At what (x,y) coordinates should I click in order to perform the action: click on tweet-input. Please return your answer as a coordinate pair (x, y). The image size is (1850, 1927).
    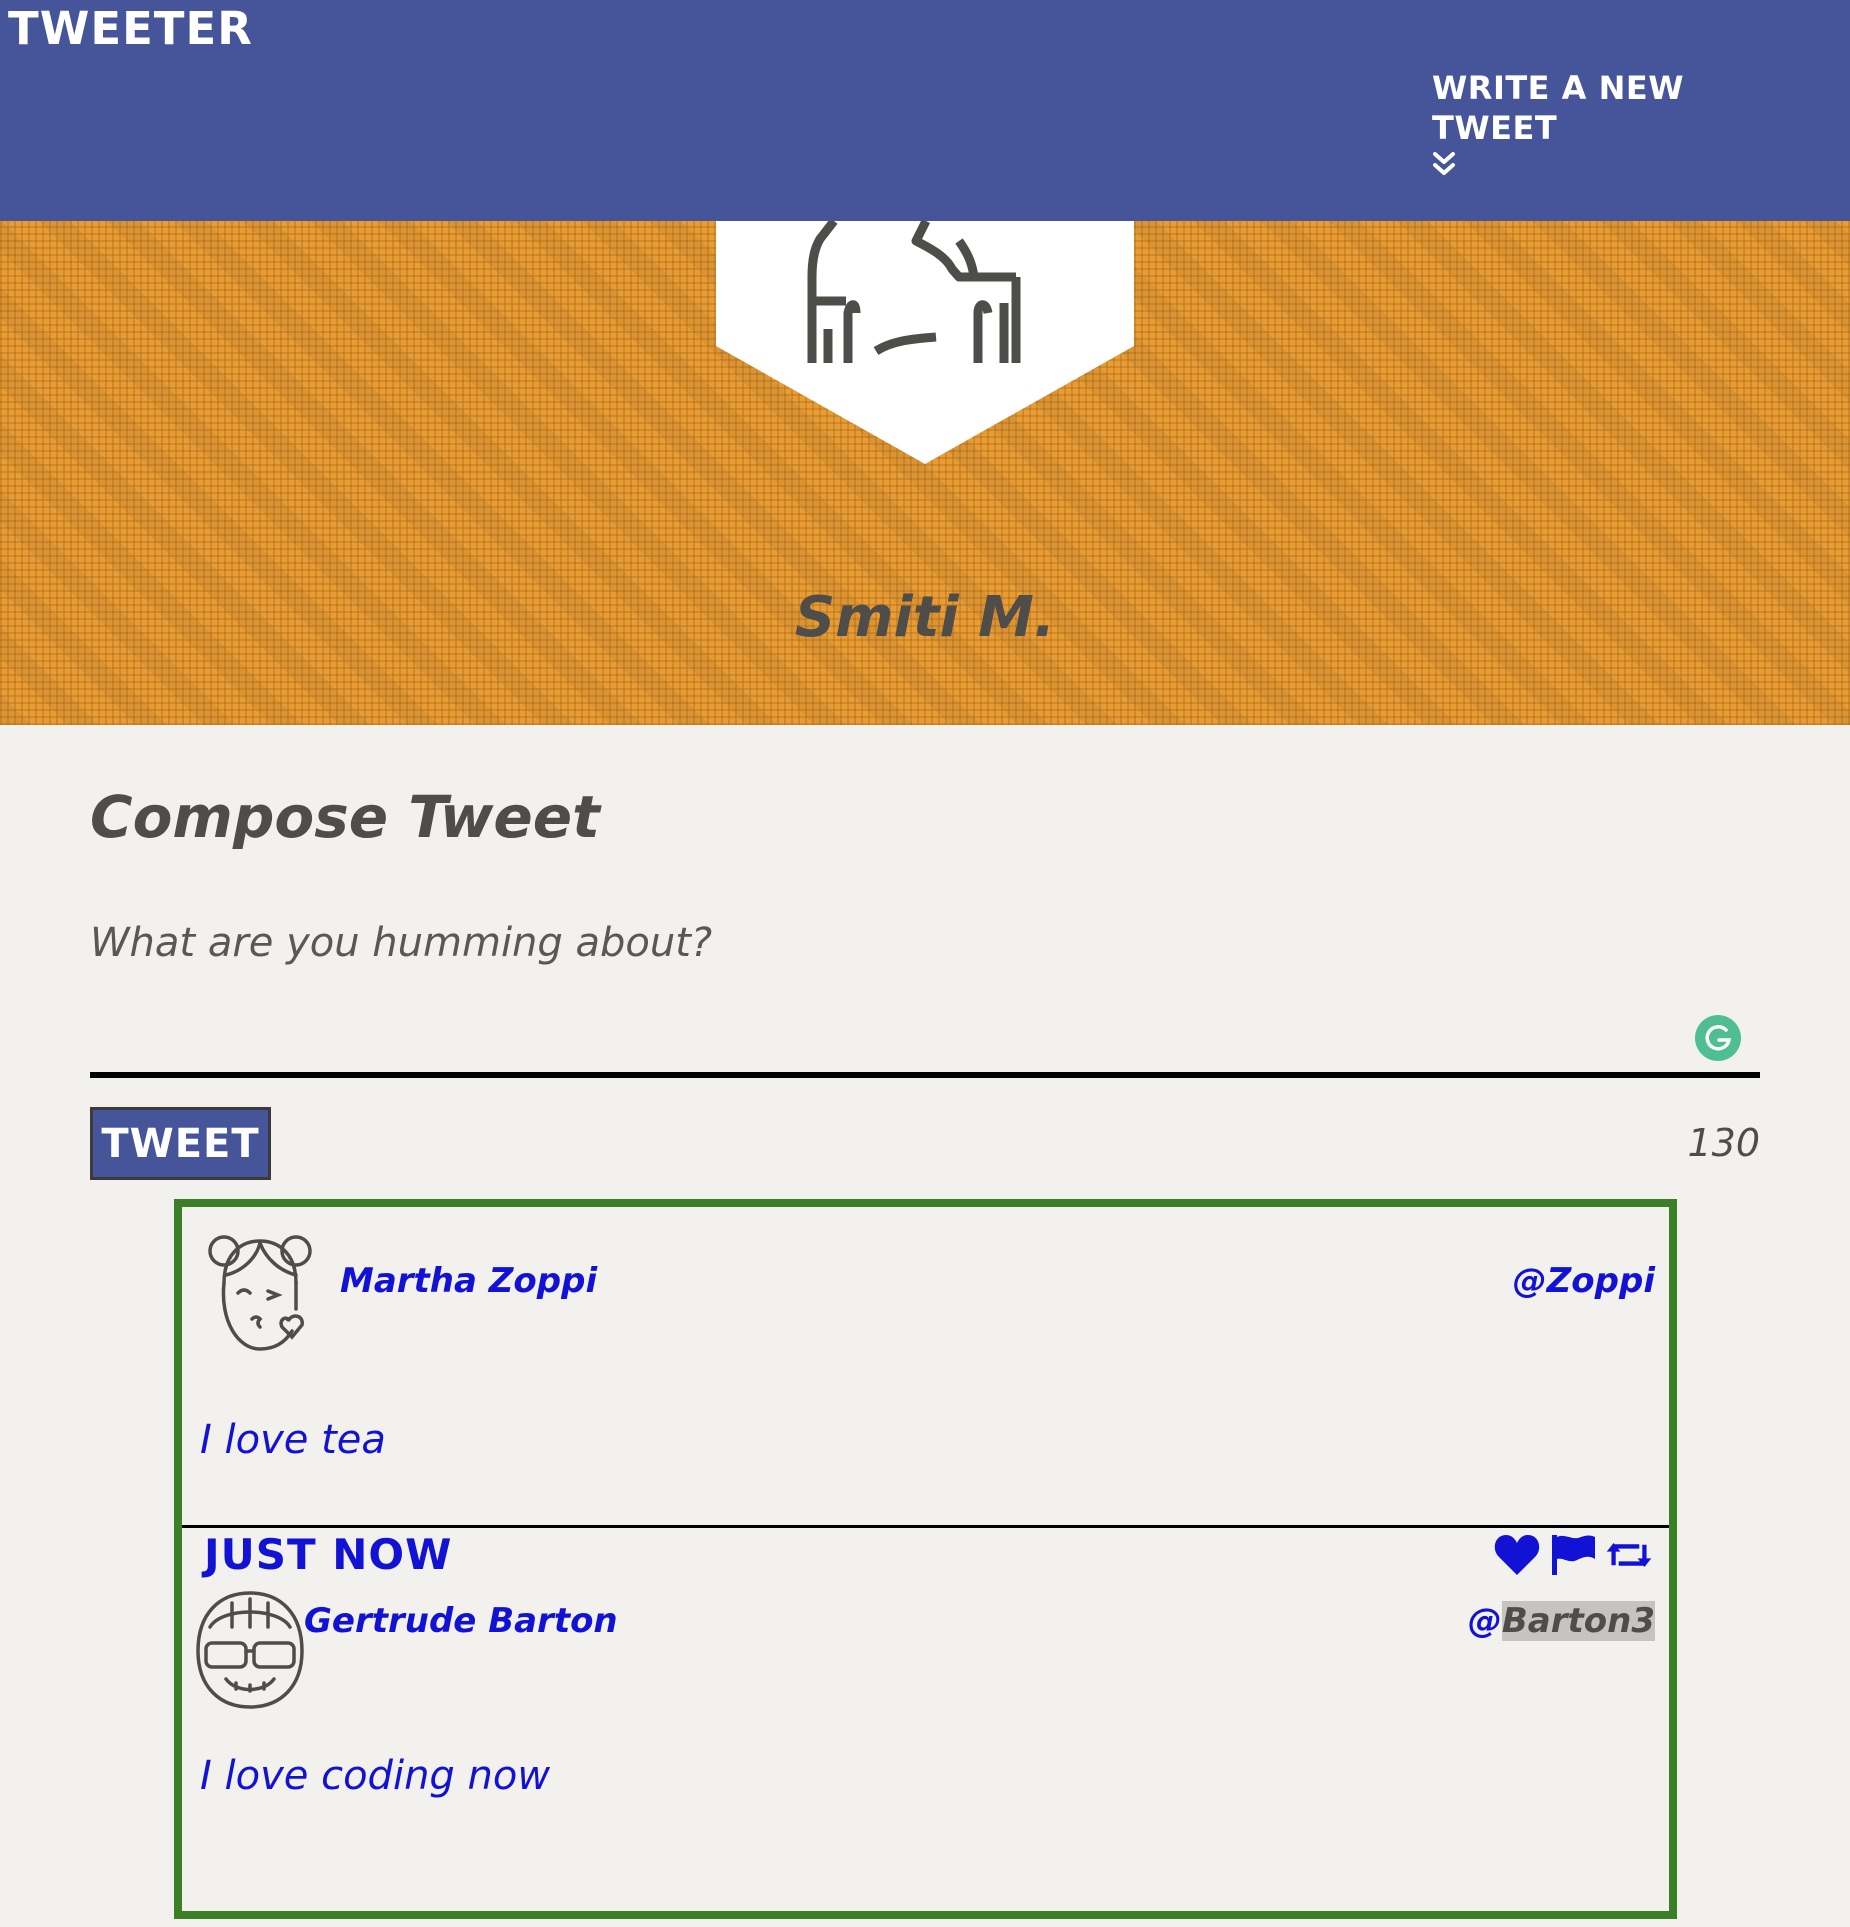
    Looking at the image, I should click on (925, 993).